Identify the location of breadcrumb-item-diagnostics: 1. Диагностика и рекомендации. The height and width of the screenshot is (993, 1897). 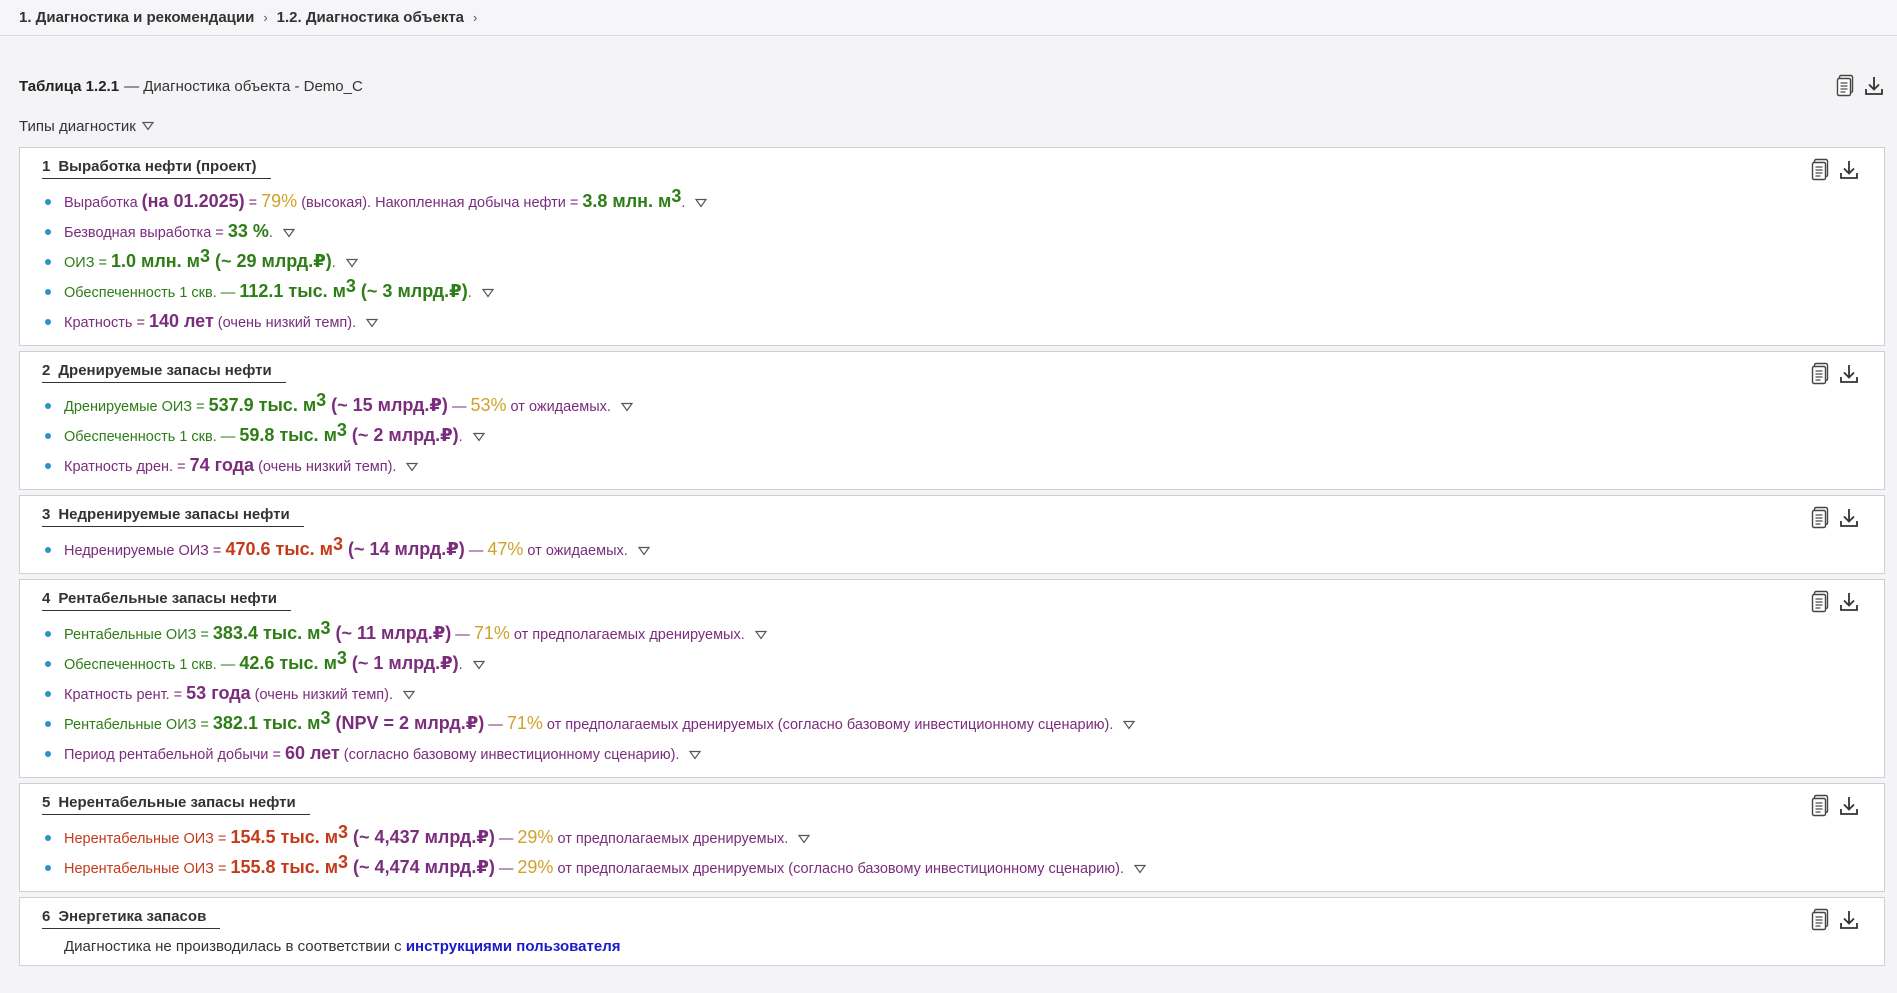
(136, 17).